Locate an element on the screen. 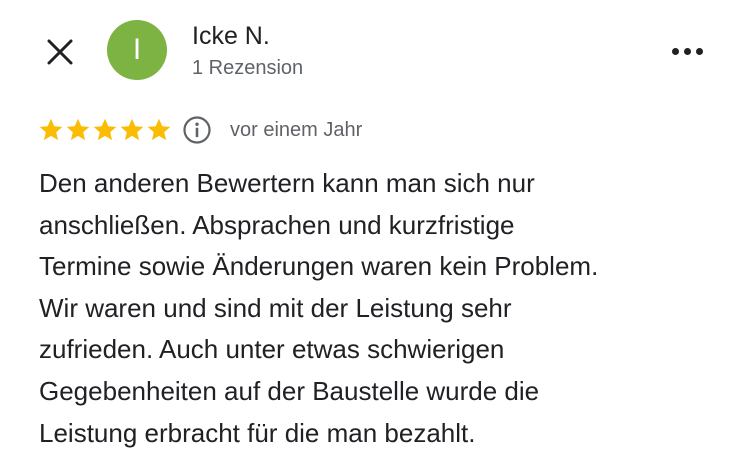  review-text-line: Den anderen Bewertern kann man sich nur is located at coordinates (287, 183).